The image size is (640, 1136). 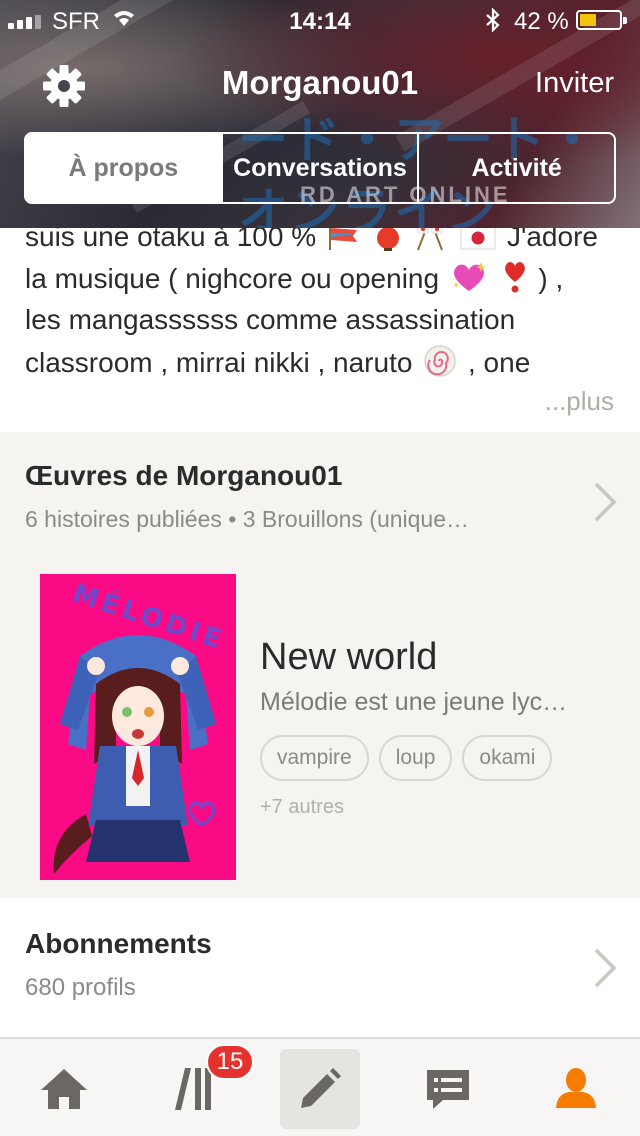 I want to click on exclamation-heart-emoji, so click(x=514, y=277).